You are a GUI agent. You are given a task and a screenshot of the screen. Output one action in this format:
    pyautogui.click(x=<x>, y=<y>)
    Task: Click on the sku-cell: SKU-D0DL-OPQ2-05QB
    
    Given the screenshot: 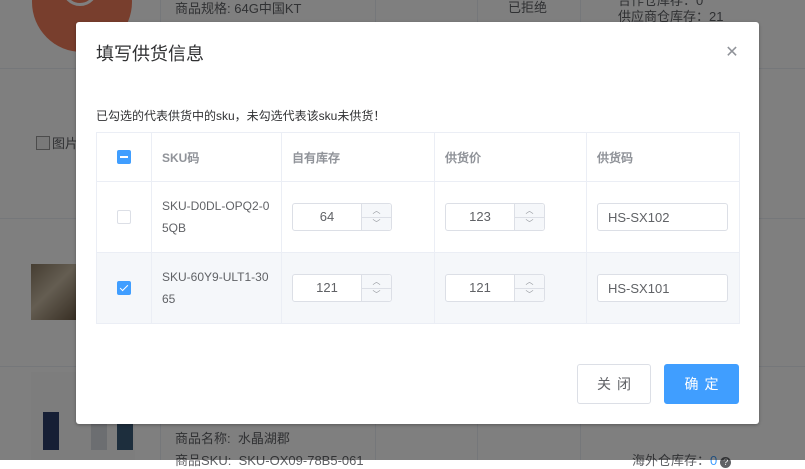 What is the action you would take?
    pyautogui.click(x=217, y=217)
    